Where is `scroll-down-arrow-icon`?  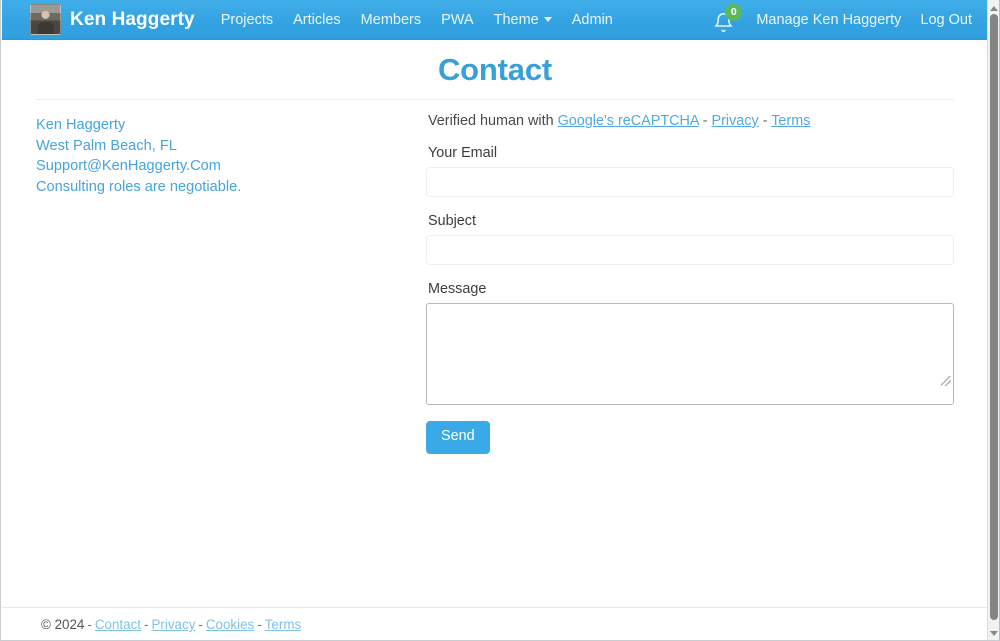
scroll-down-arrow-icon is located at coordinates (993, 633).